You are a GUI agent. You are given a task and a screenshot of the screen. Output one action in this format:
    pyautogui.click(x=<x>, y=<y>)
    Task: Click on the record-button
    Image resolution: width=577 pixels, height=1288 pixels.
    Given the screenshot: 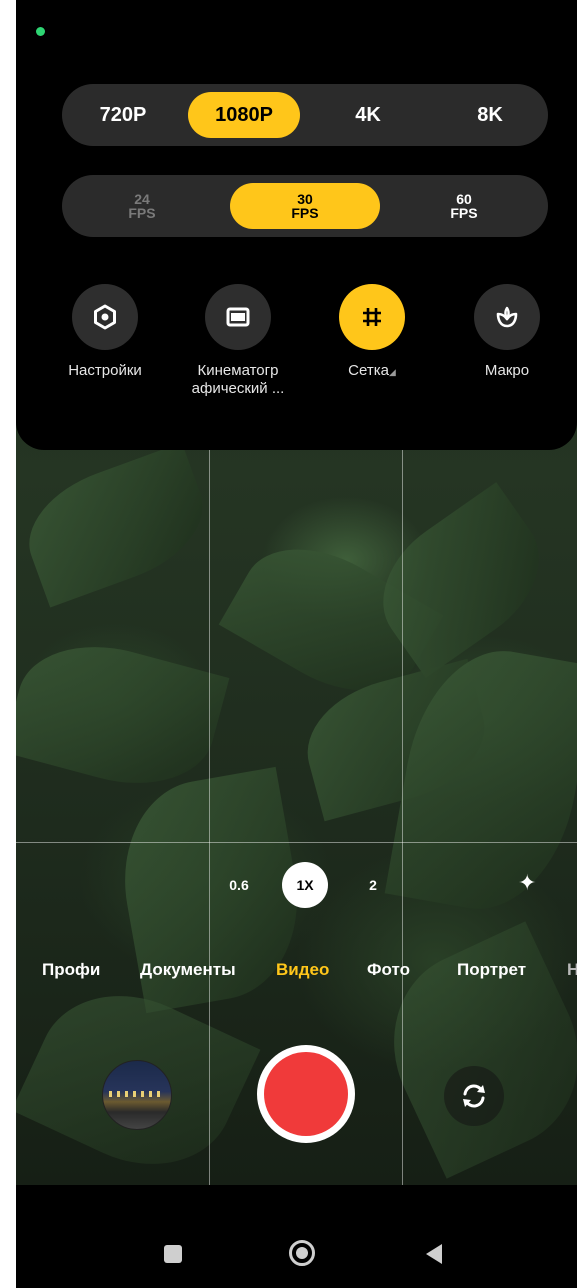 What is the action you would take?
    pyautogui.click(x=306, y=1094)
    